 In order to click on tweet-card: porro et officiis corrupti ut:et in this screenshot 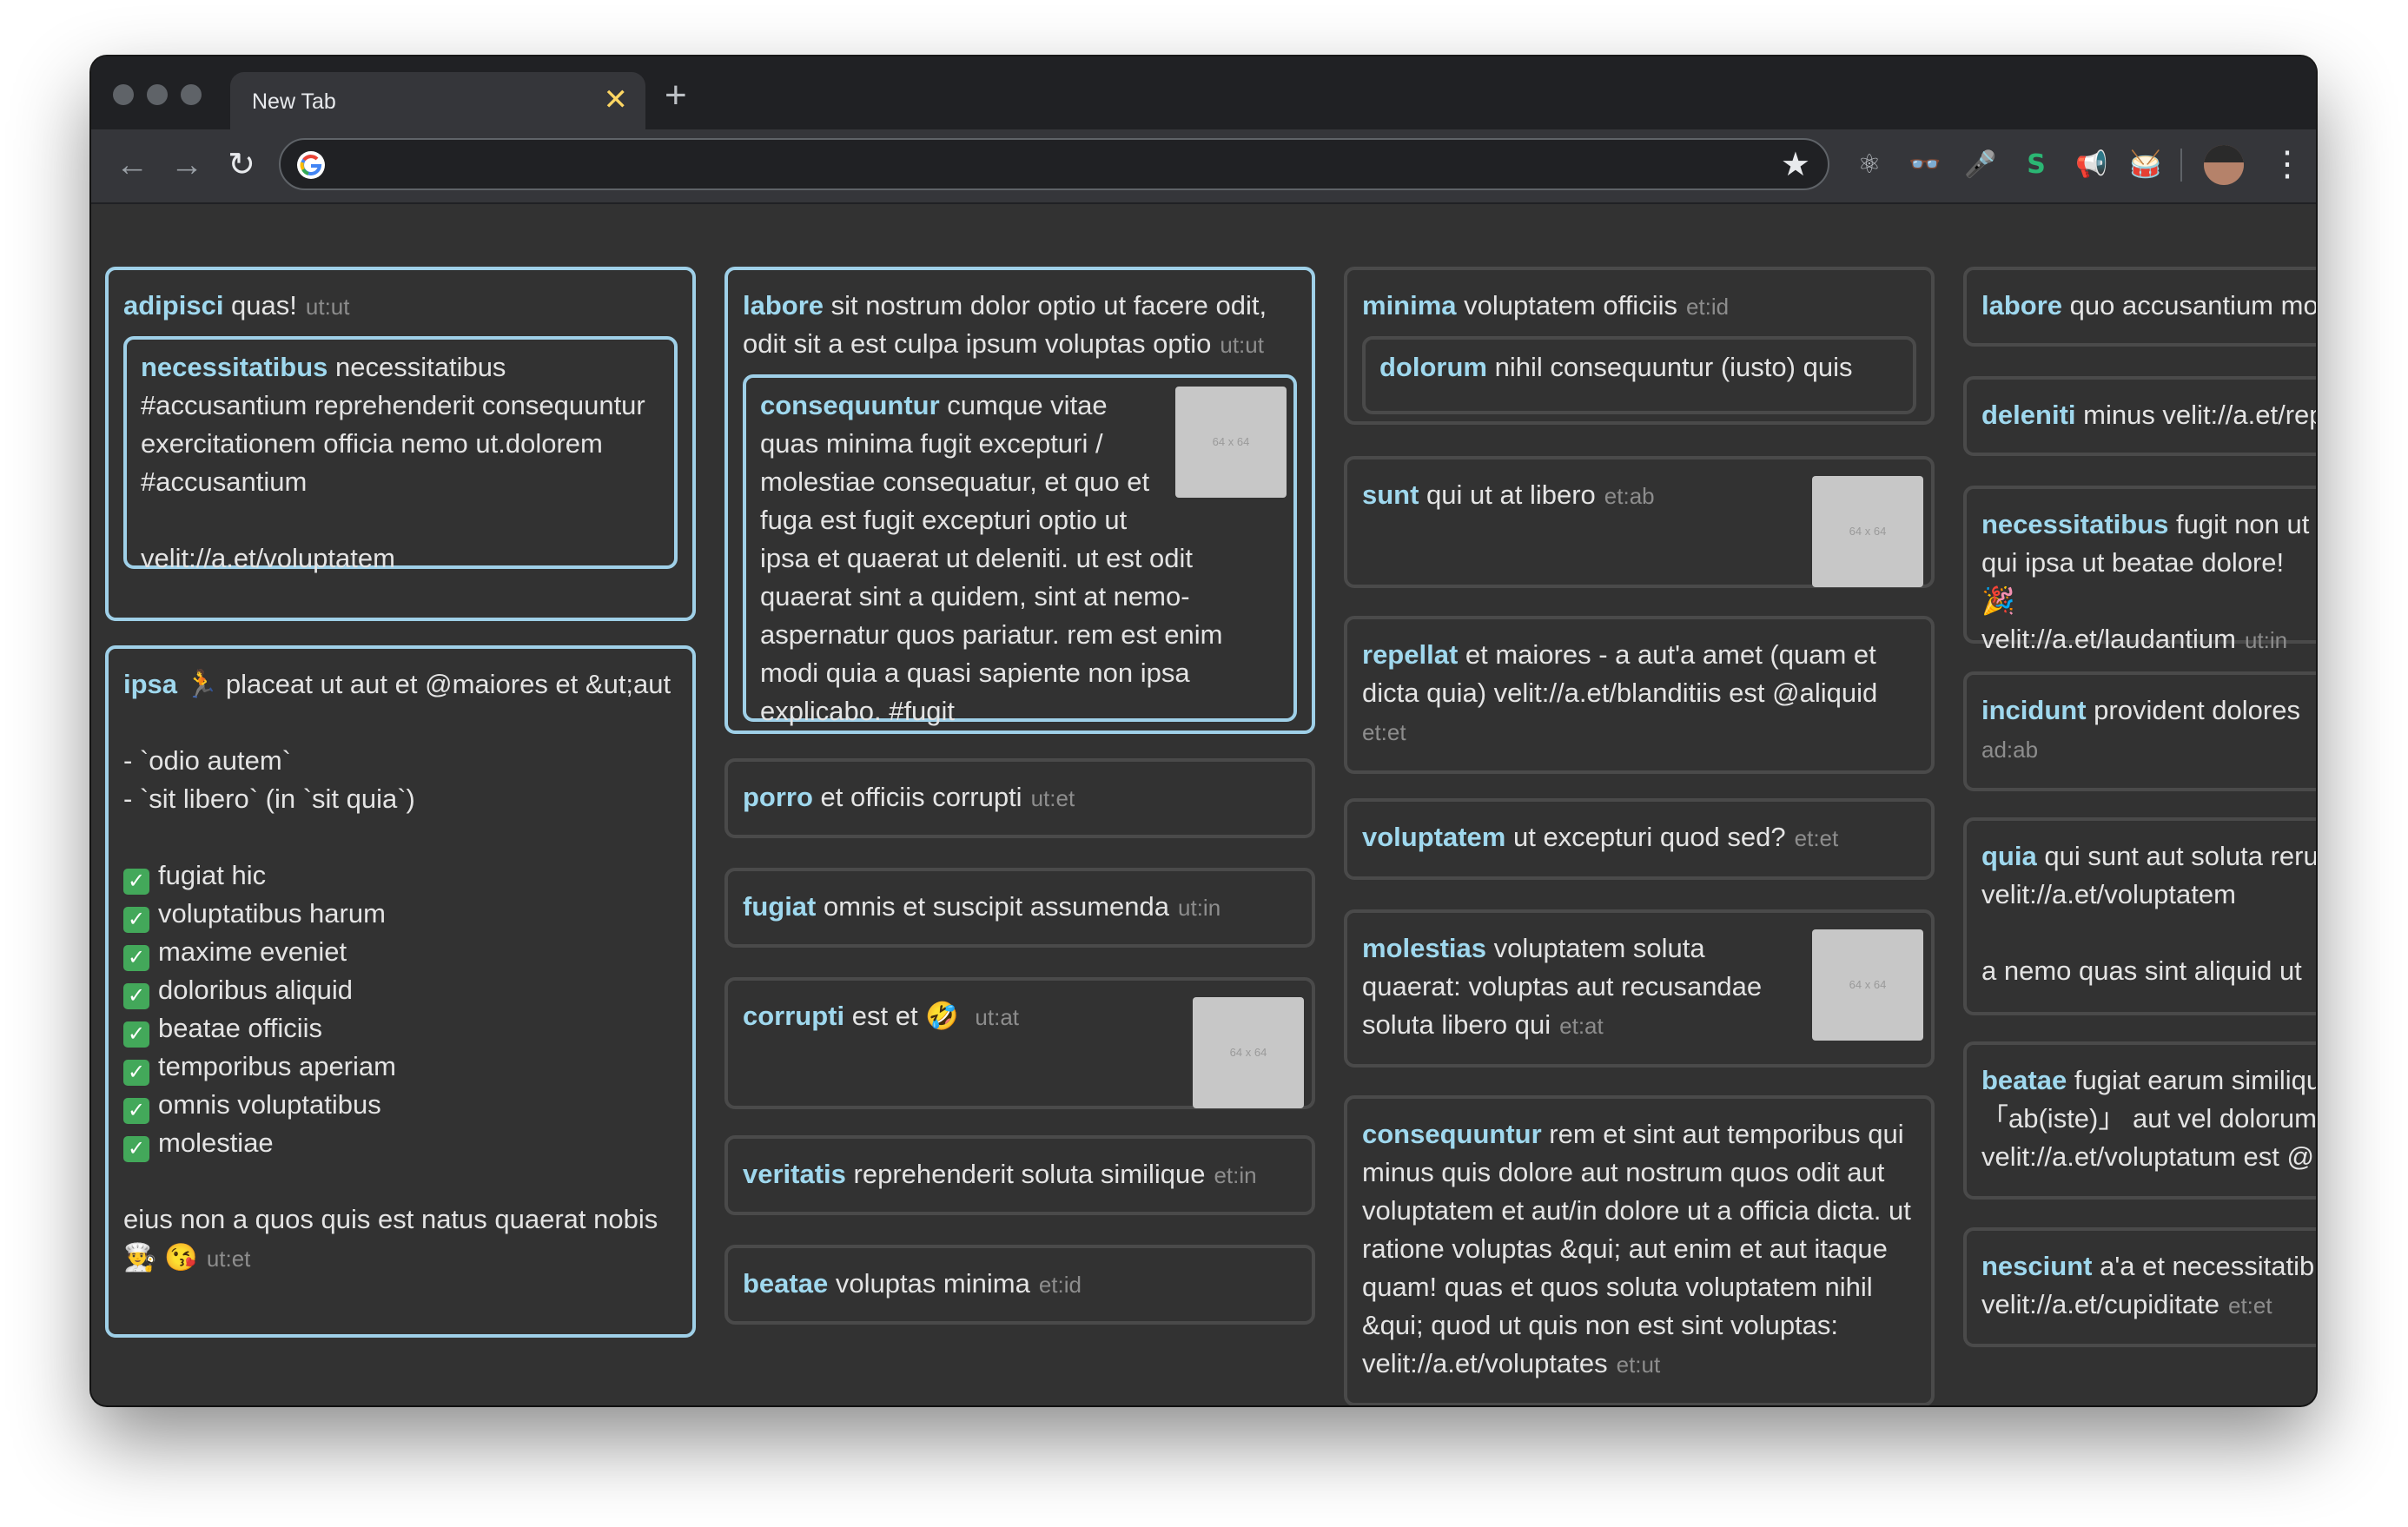, I will do `click(1020, 798)`.